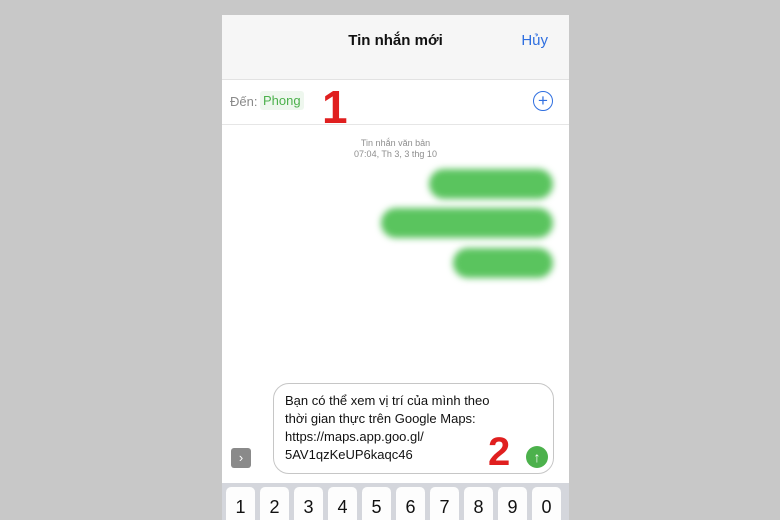 This screenshot has height=520, width=780. Describe the element at coordinates (543, 101) in the screenshot. I see `plus-circle-icon: +` at that location.